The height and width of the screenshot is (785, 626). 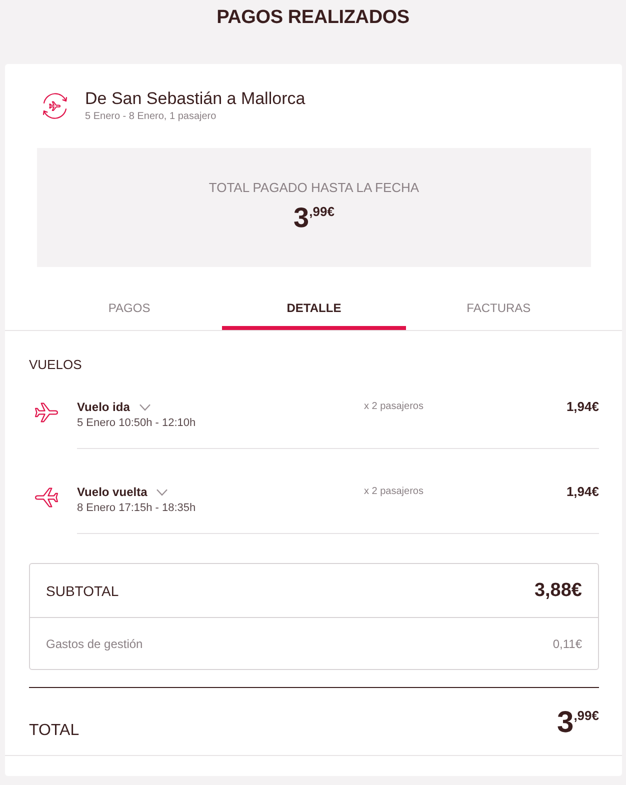 I want to click on subtotal-label: SUBTOTAL, so click(x=82, y=590).